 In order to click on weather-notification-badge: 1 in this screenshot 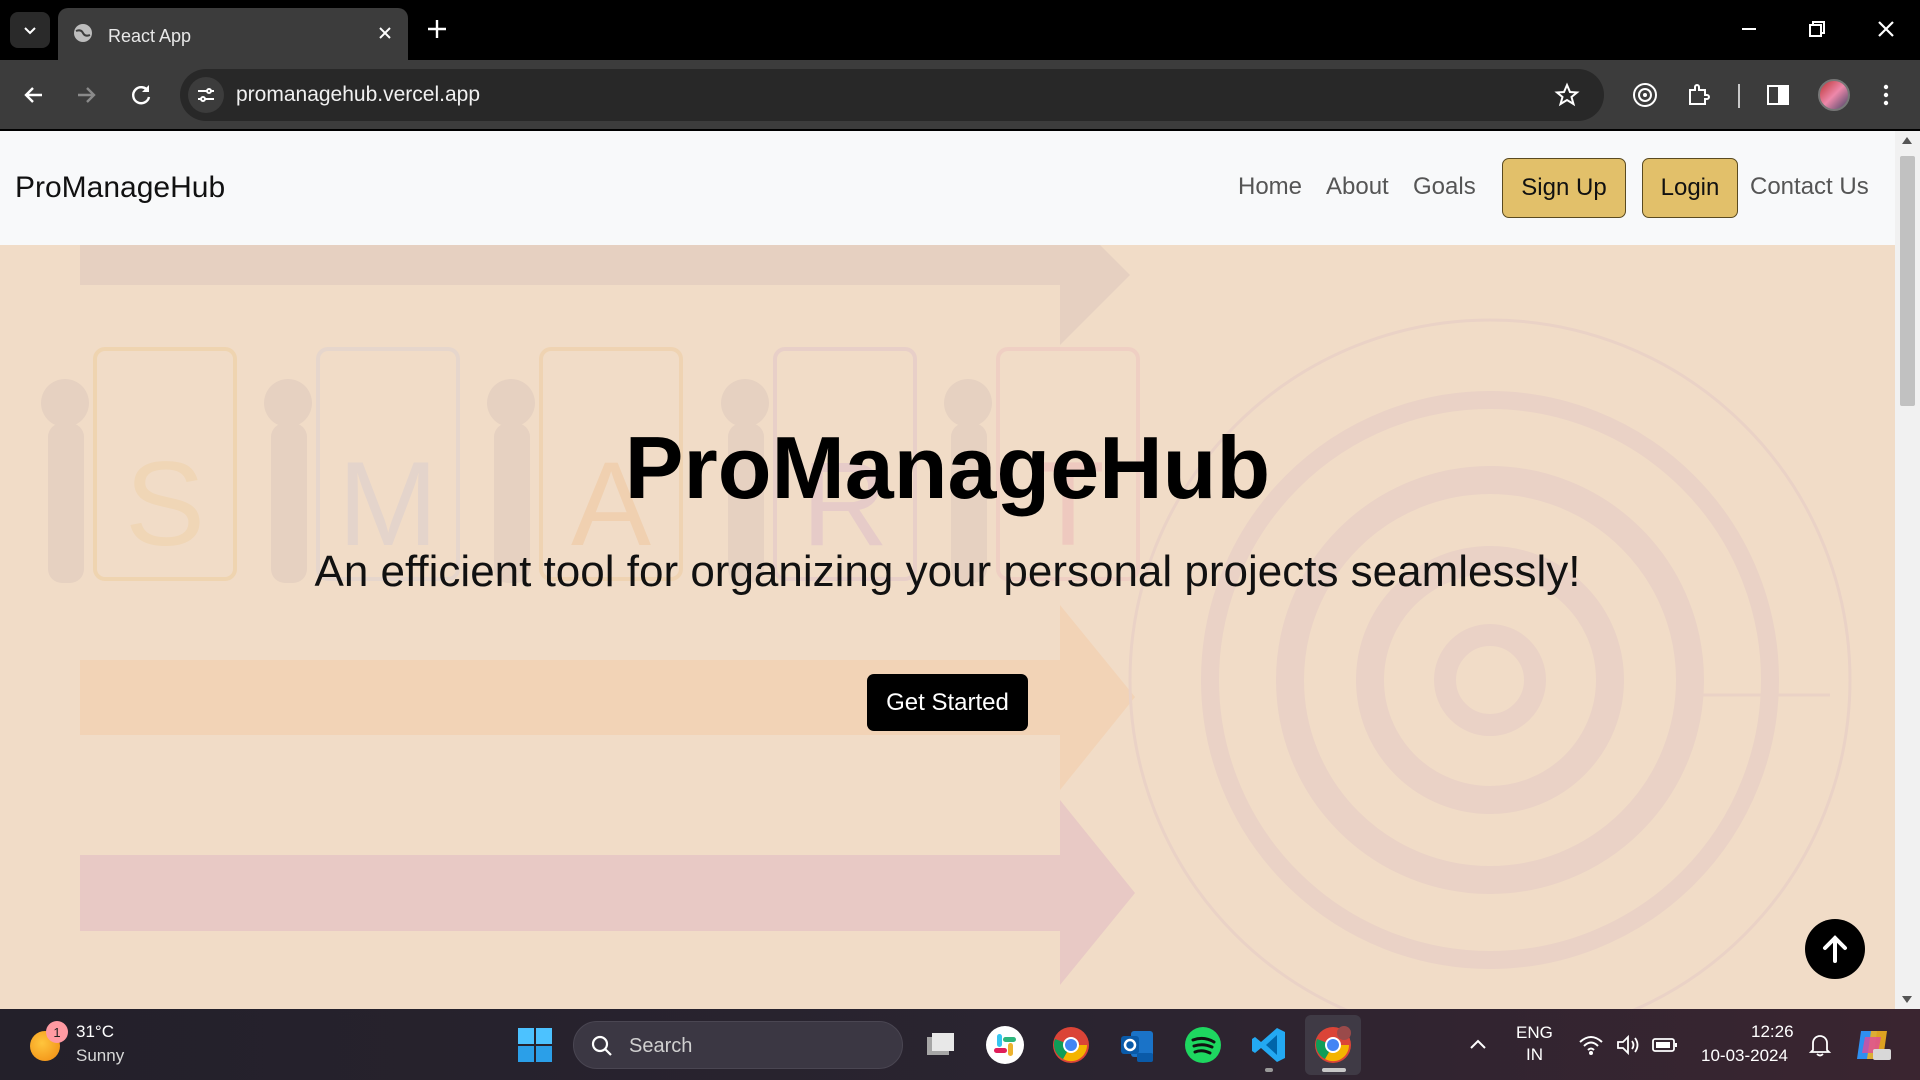, I will do `click(57, 1032)`.